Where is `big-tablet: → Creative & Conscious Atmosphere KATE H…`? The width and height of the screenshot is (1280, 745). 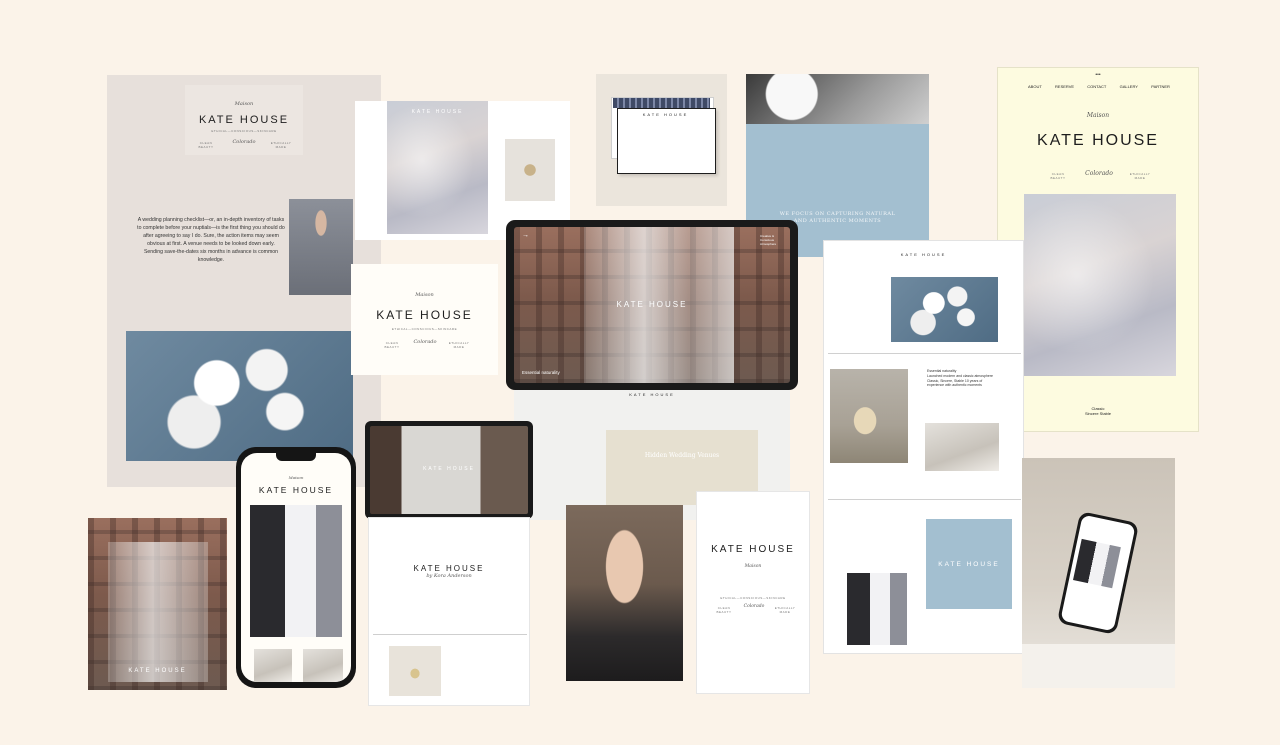 big-tablet: → Creative & Conscious Atmosphere KATE H… is located at coordinates (652, 305).